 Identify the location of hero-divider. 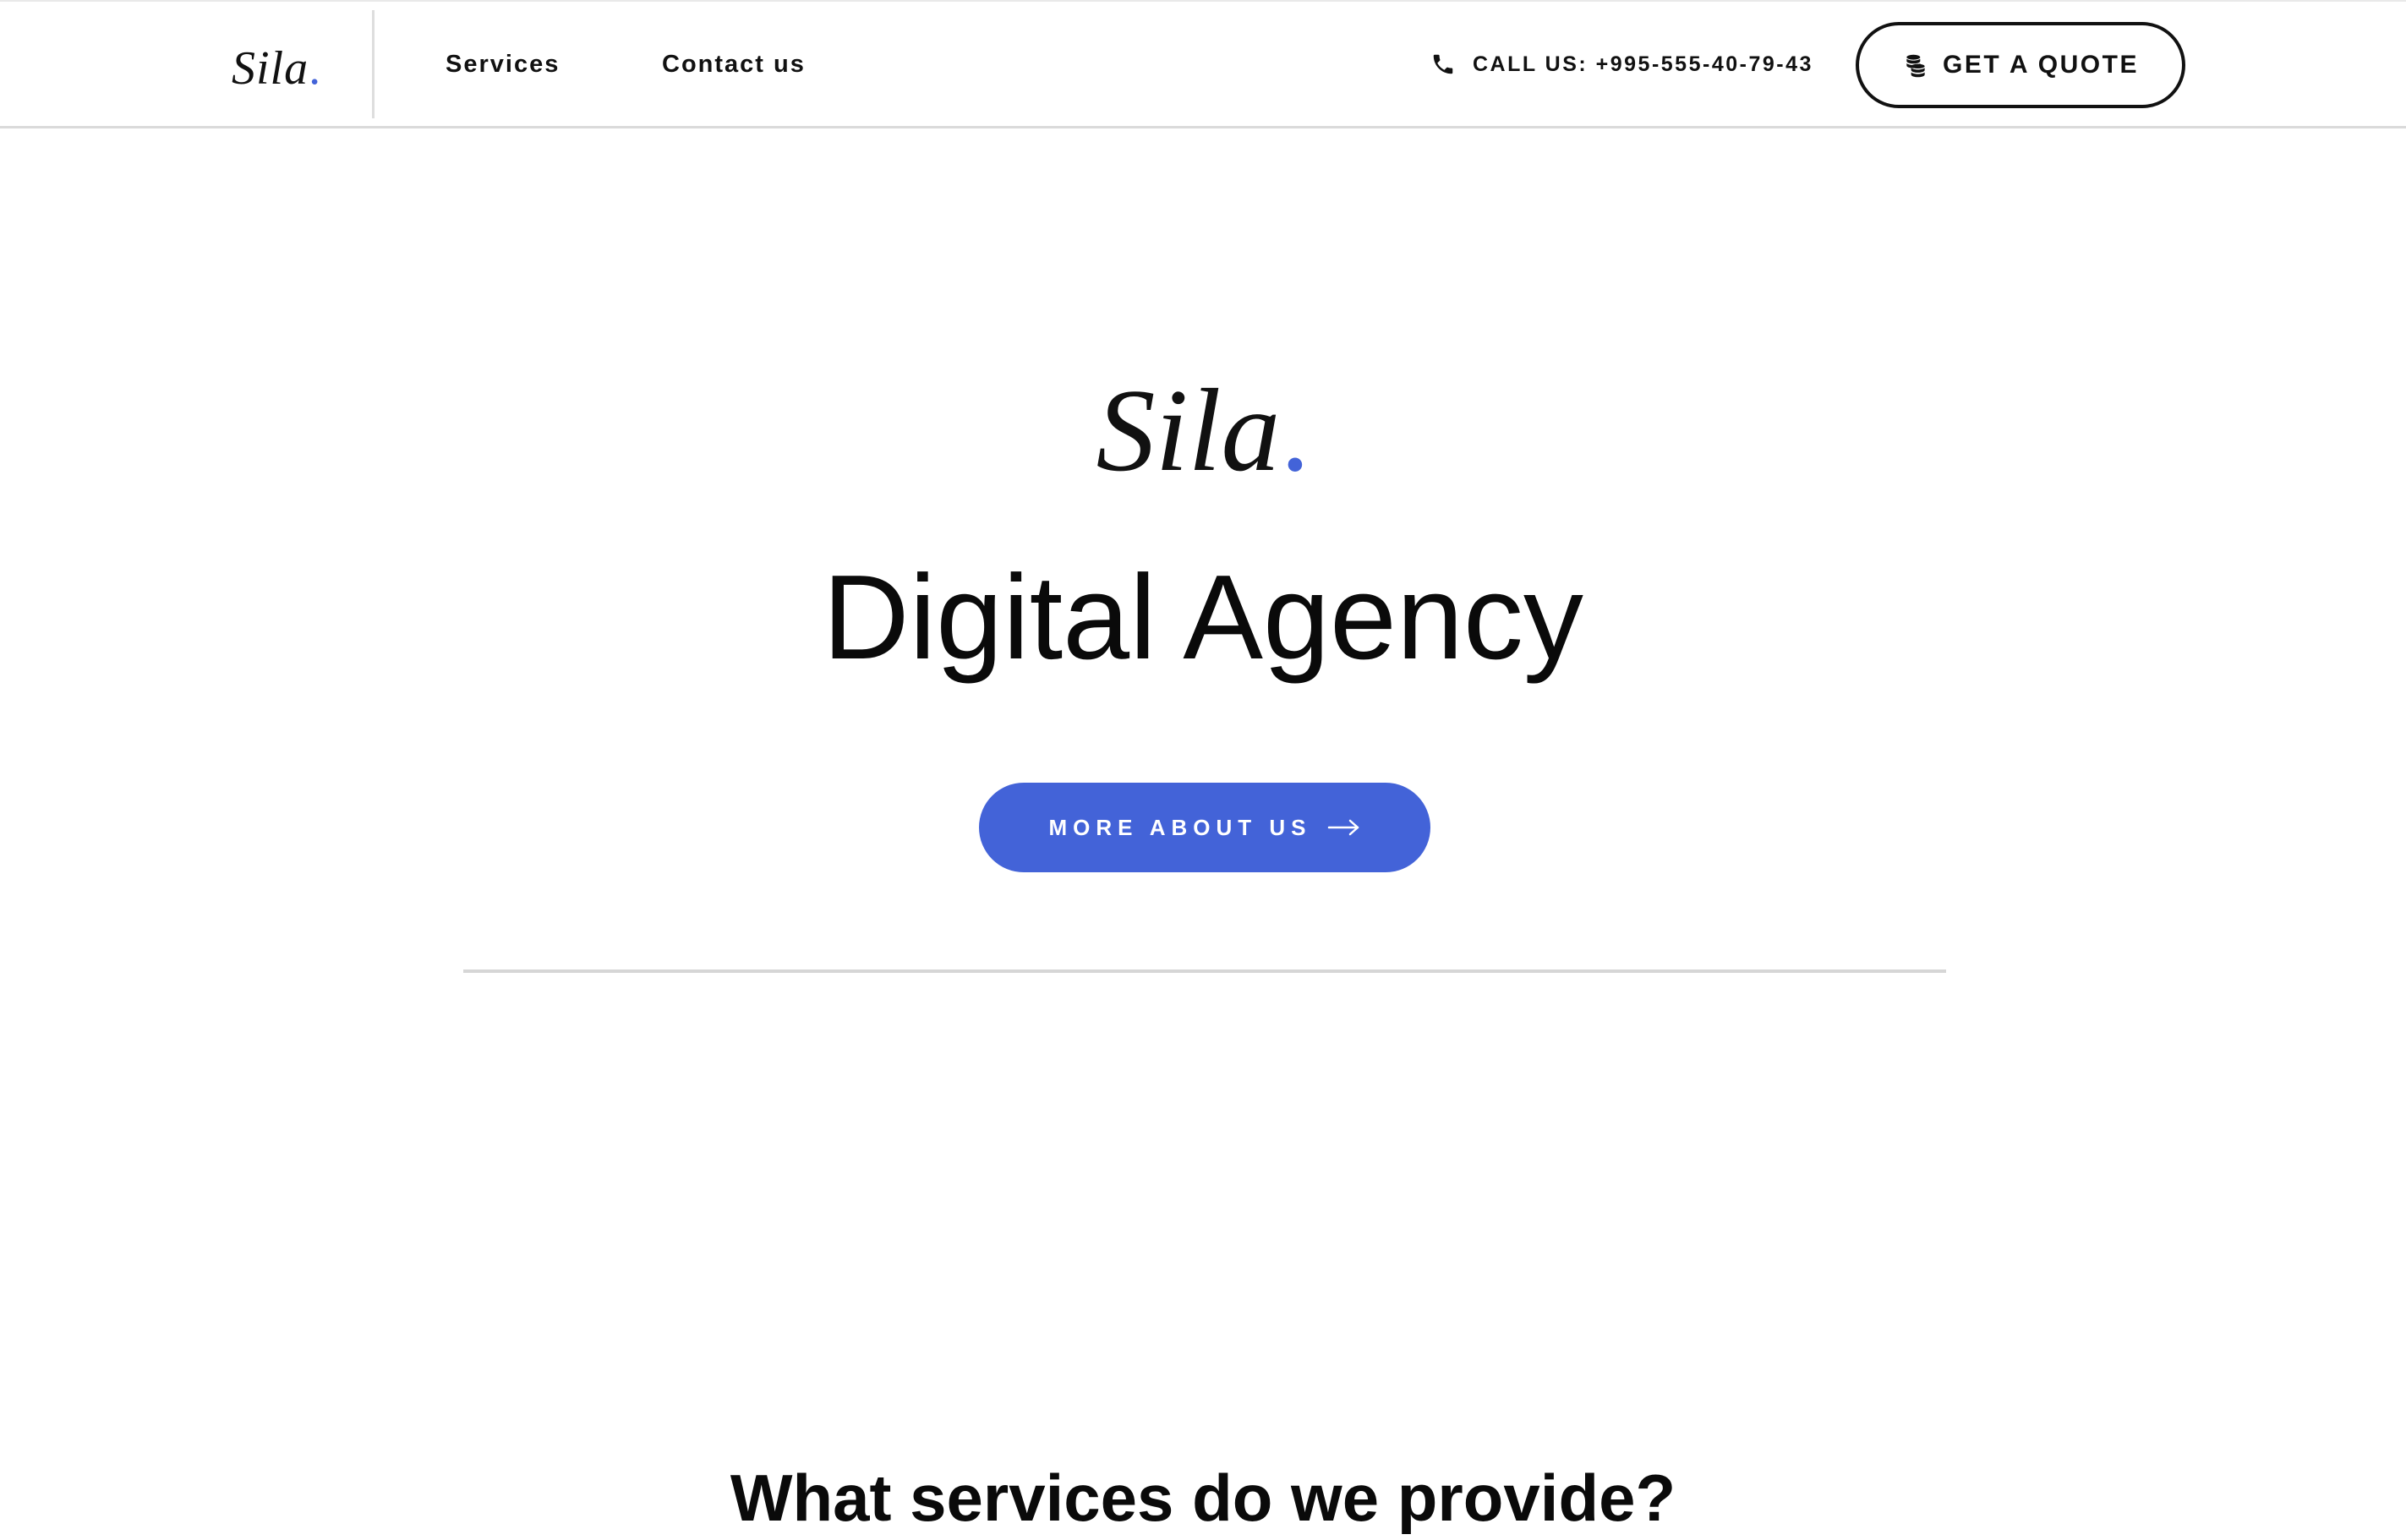
(1204, 971).